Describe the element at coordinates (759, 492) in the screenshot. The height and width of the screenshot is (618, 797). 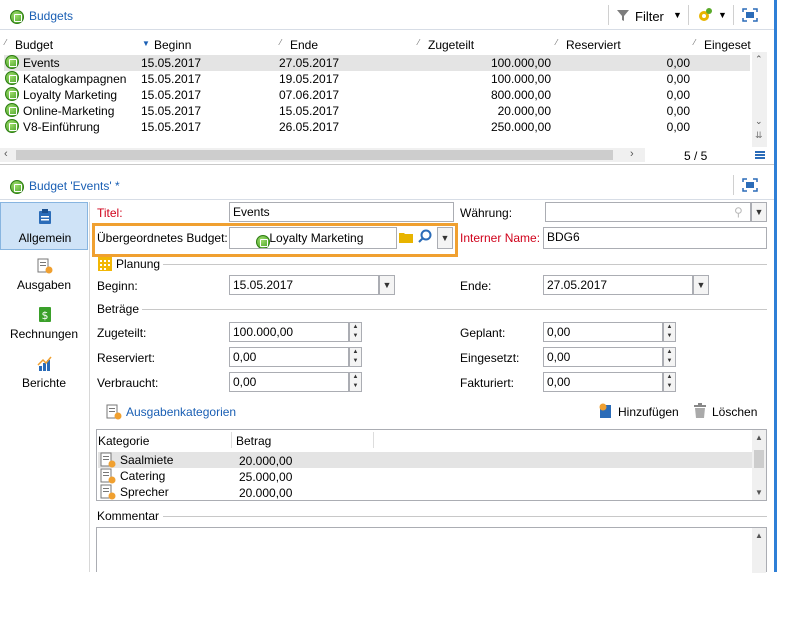
I see `scroll-down-icon: ▼` at that location.